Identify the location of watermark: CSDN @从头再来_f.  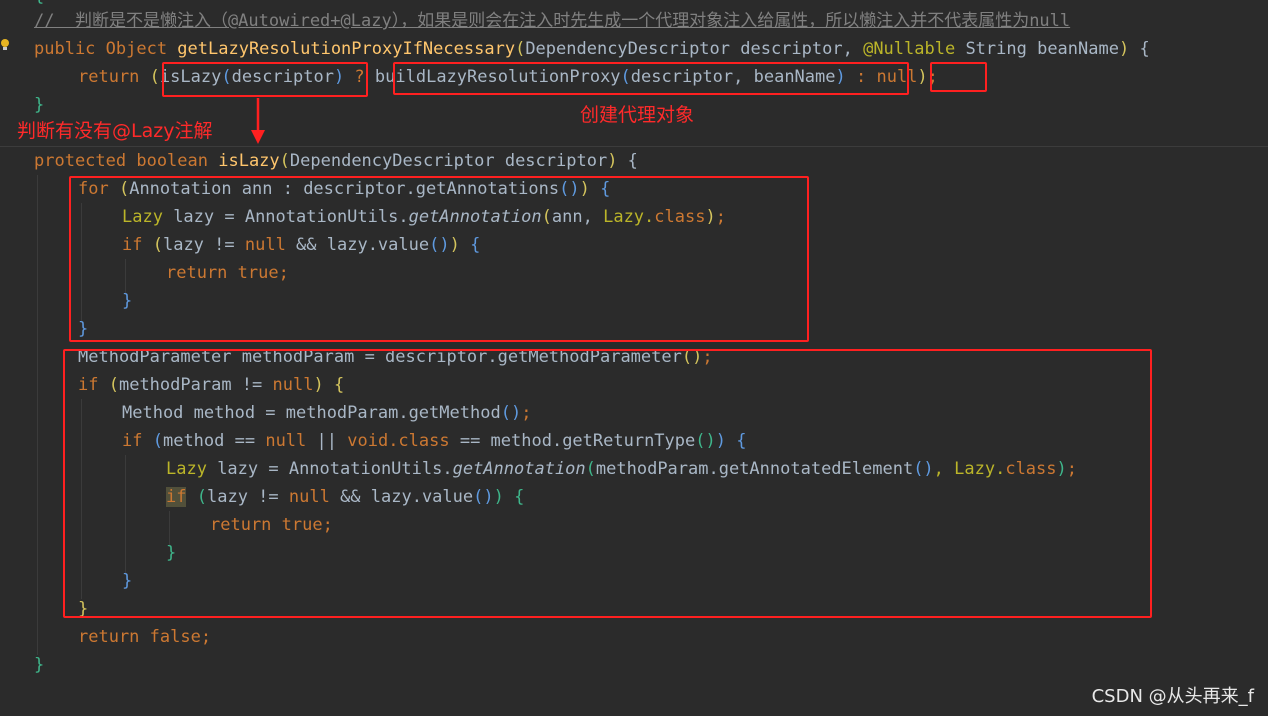
(1172, 696).